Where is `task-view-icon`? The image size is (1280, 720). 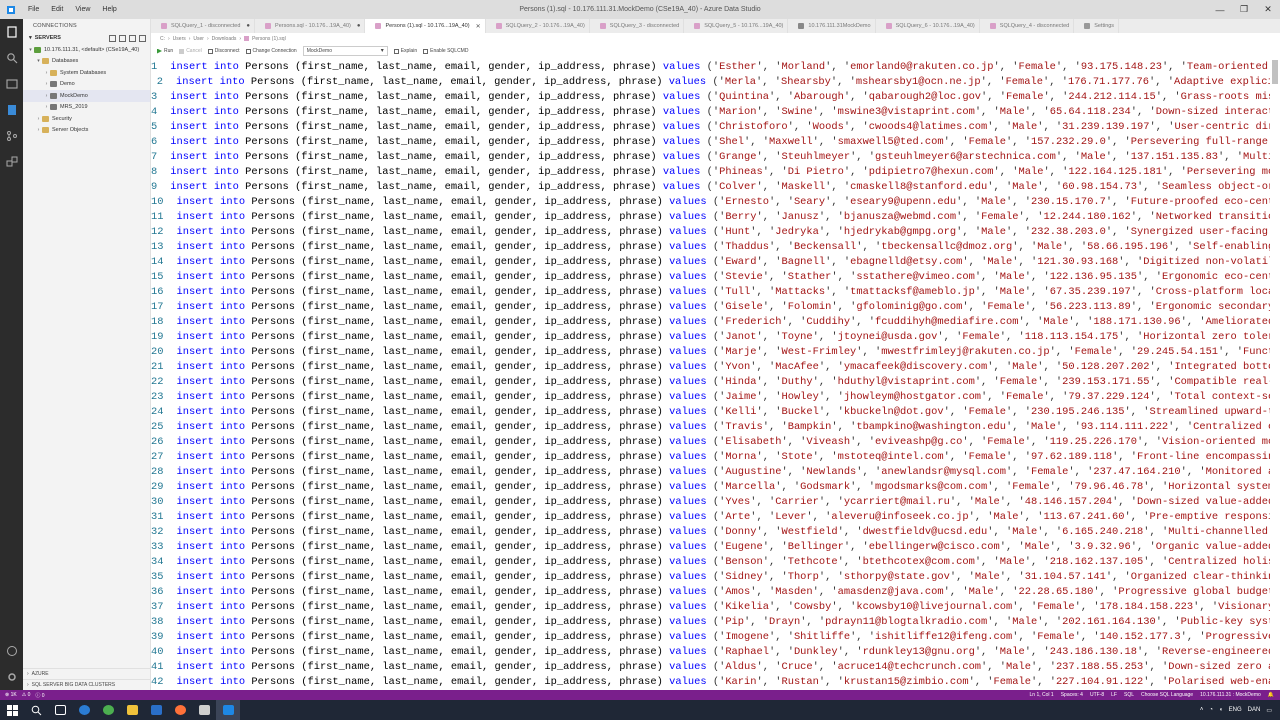 task-view-icon is located at coordinates (60, 710).